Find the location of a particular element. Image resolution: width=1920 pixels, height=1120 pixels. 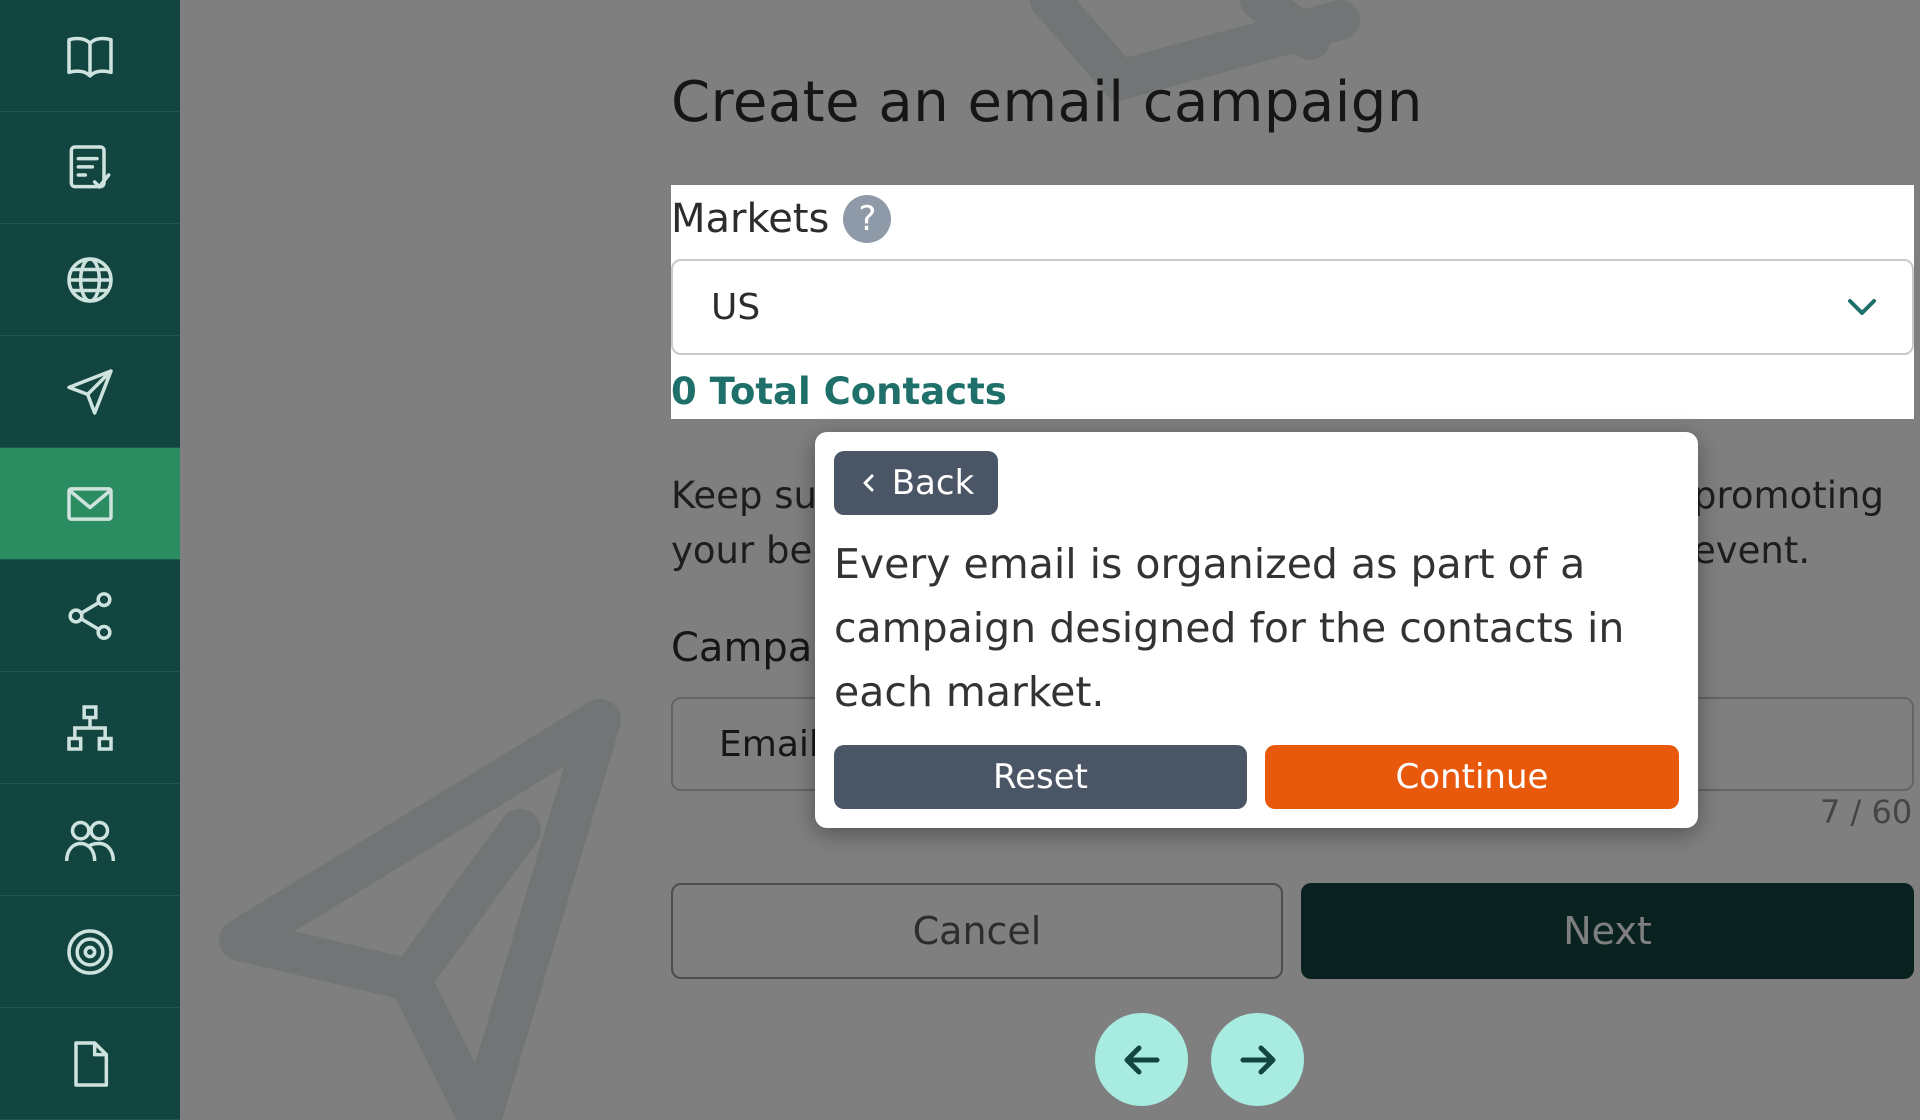

sidebar-item-social is located at coordinates (90, 616).